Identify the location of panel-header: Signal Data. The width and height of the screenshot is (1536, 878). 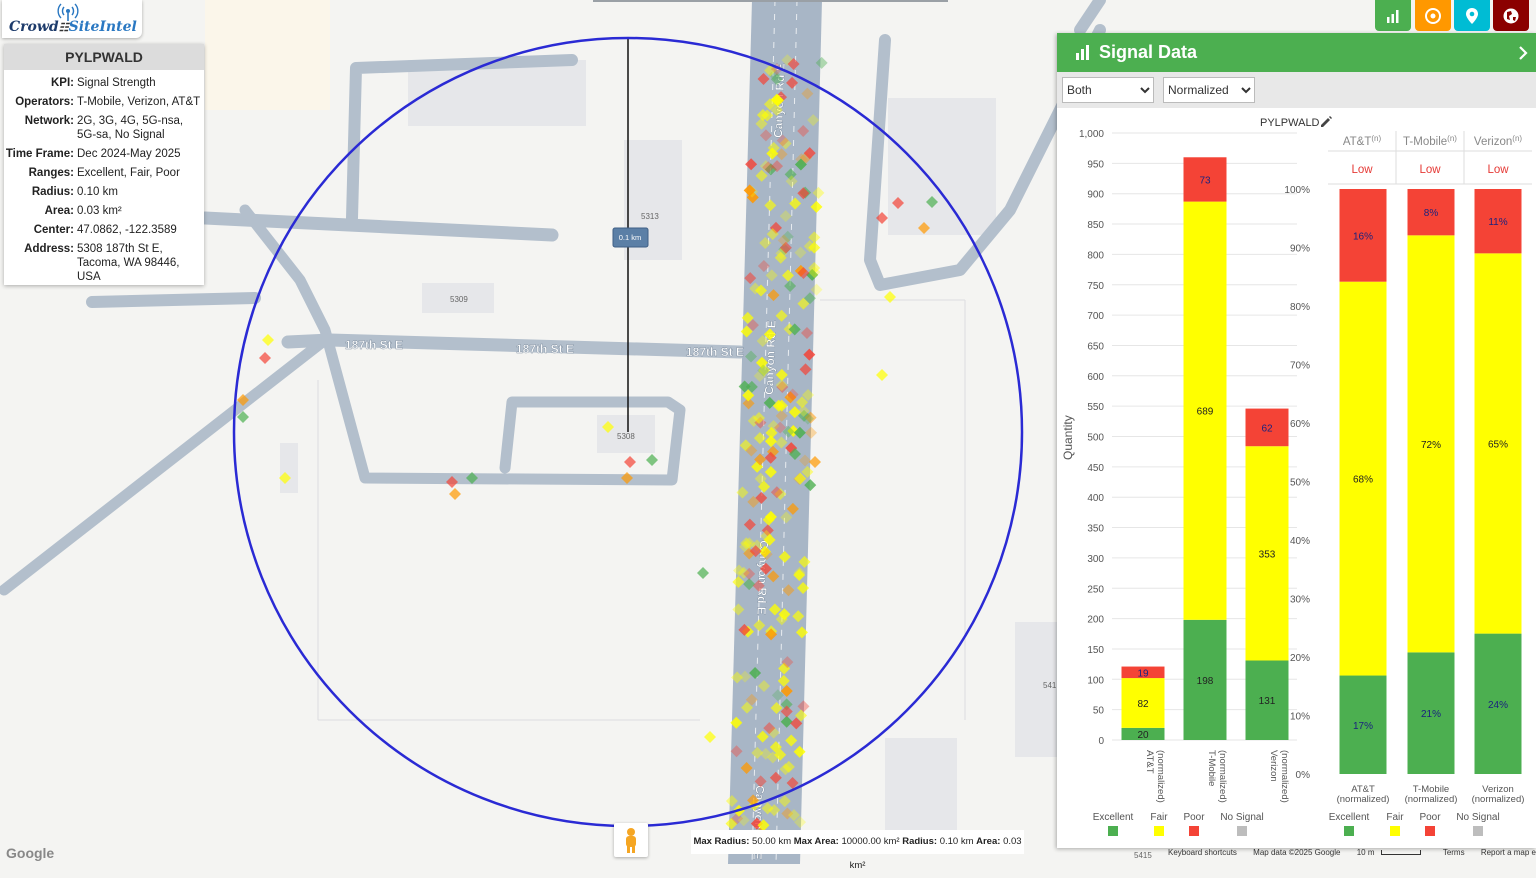
(1296, 52).